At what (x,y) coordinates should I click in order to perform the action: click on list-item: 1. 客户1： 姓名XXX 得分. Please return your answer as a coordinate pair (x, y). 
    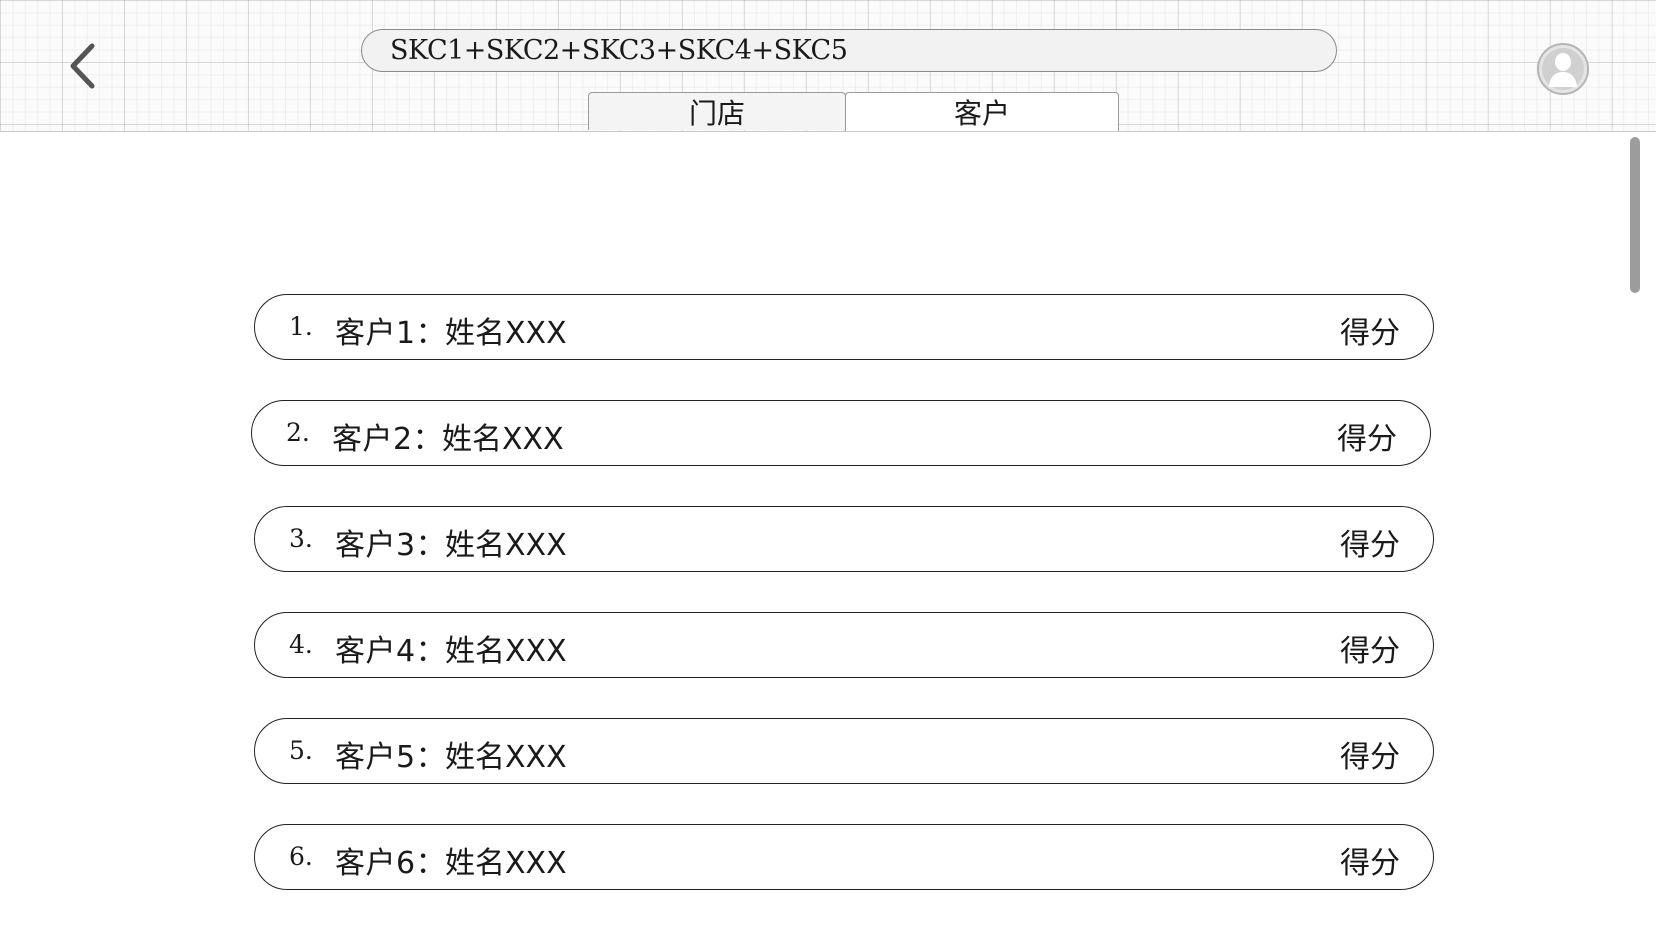
    Looking at the image, I should click on (844, 327).